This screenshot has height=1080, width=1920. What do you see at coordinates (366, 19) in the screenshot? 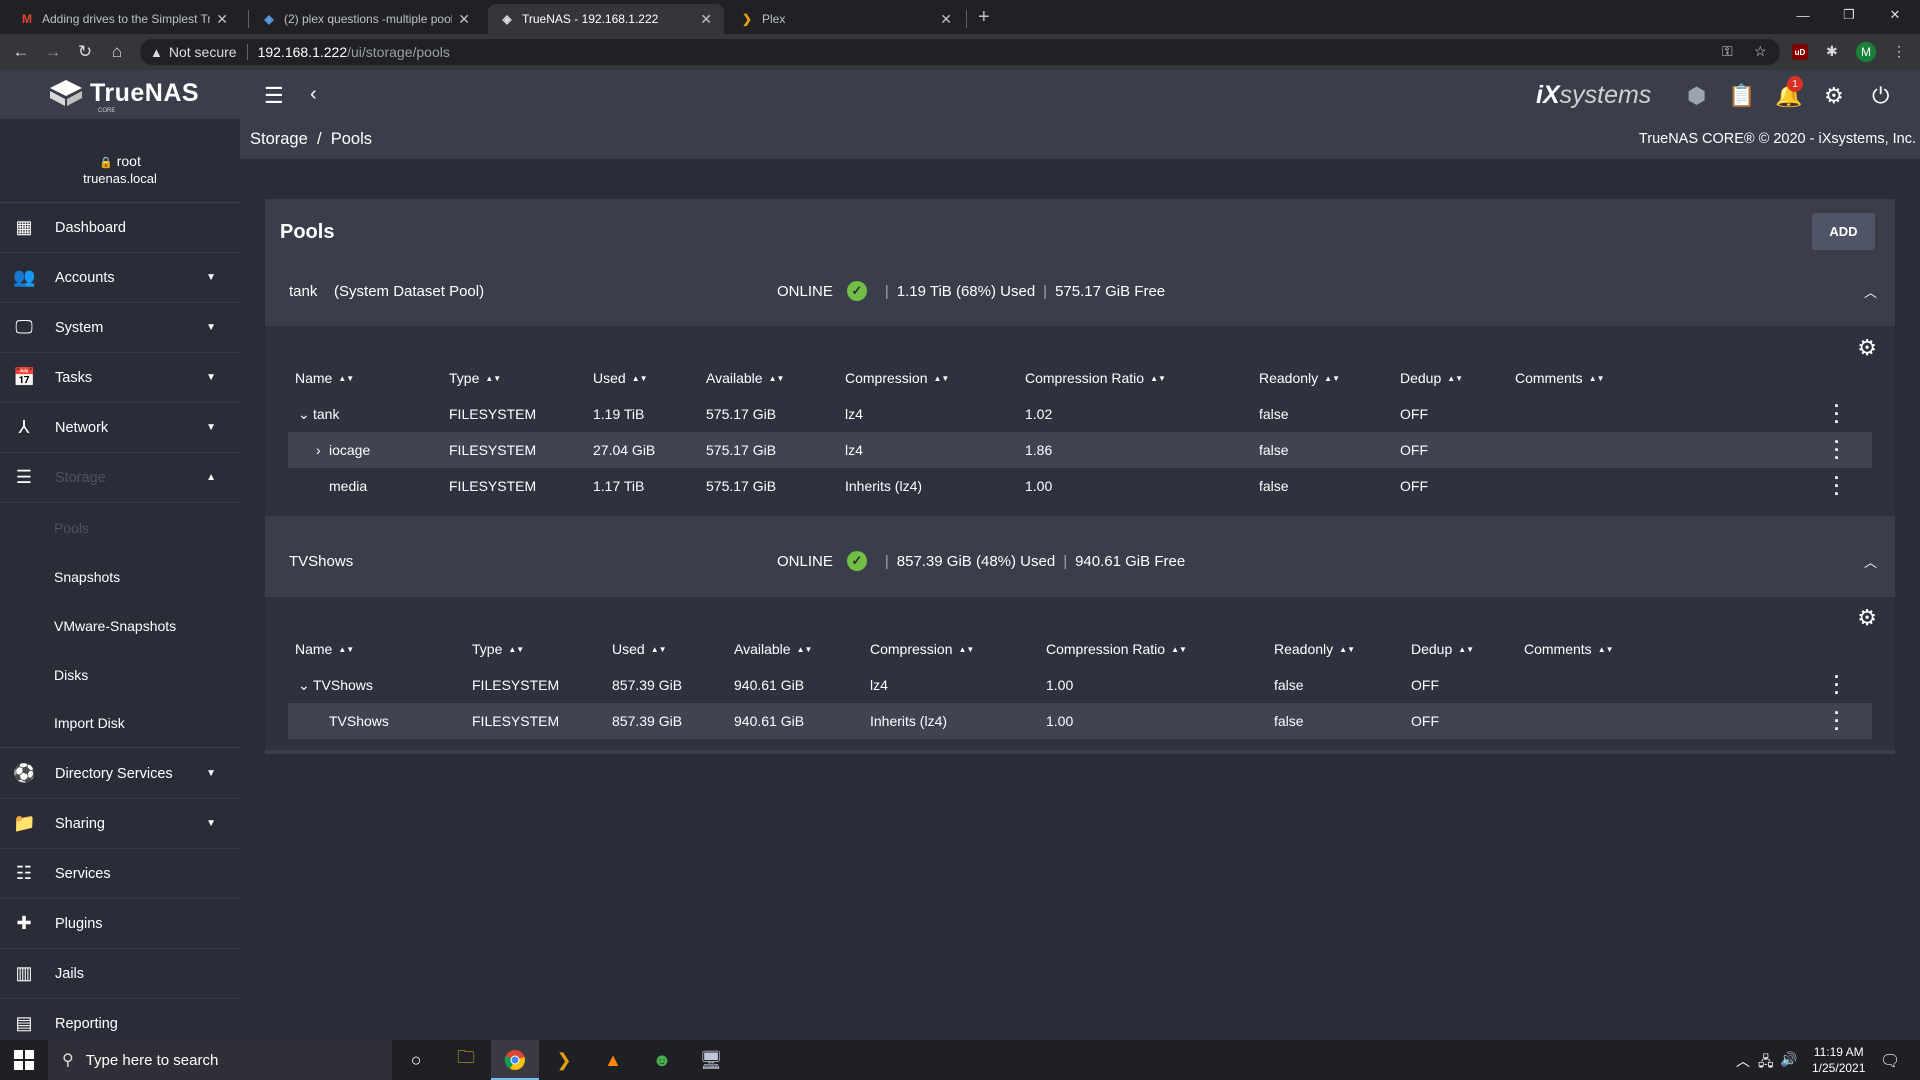
I see `browser-tab-forum: ◈ (2) plex questions -multiple pool ✕` at bounding box center [366, 19].